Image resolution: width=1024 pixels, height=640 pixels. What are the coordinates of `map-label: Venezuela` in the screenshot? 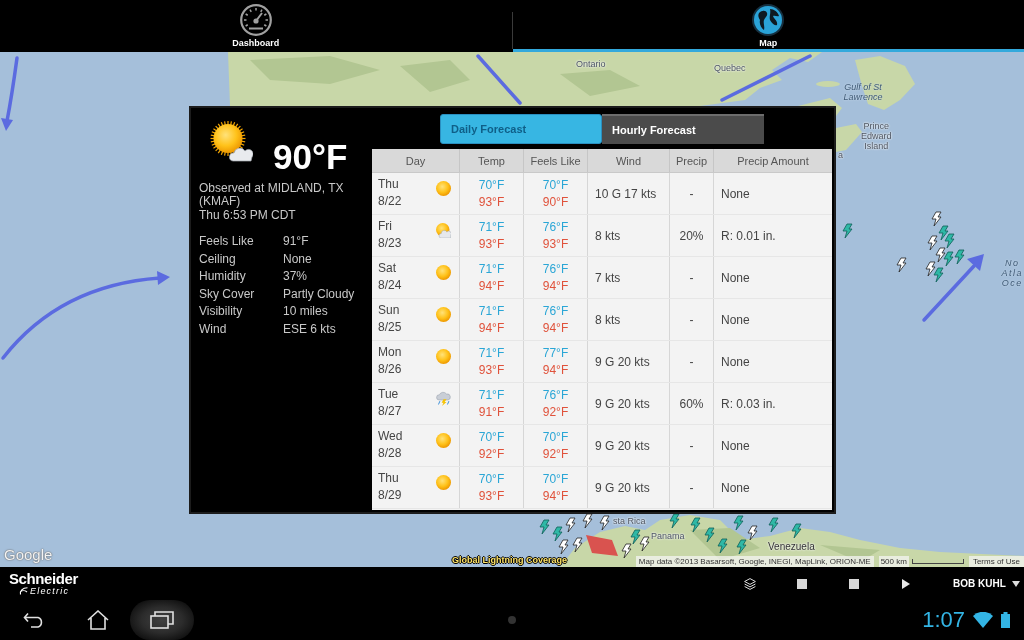 It's located at (791, 547).